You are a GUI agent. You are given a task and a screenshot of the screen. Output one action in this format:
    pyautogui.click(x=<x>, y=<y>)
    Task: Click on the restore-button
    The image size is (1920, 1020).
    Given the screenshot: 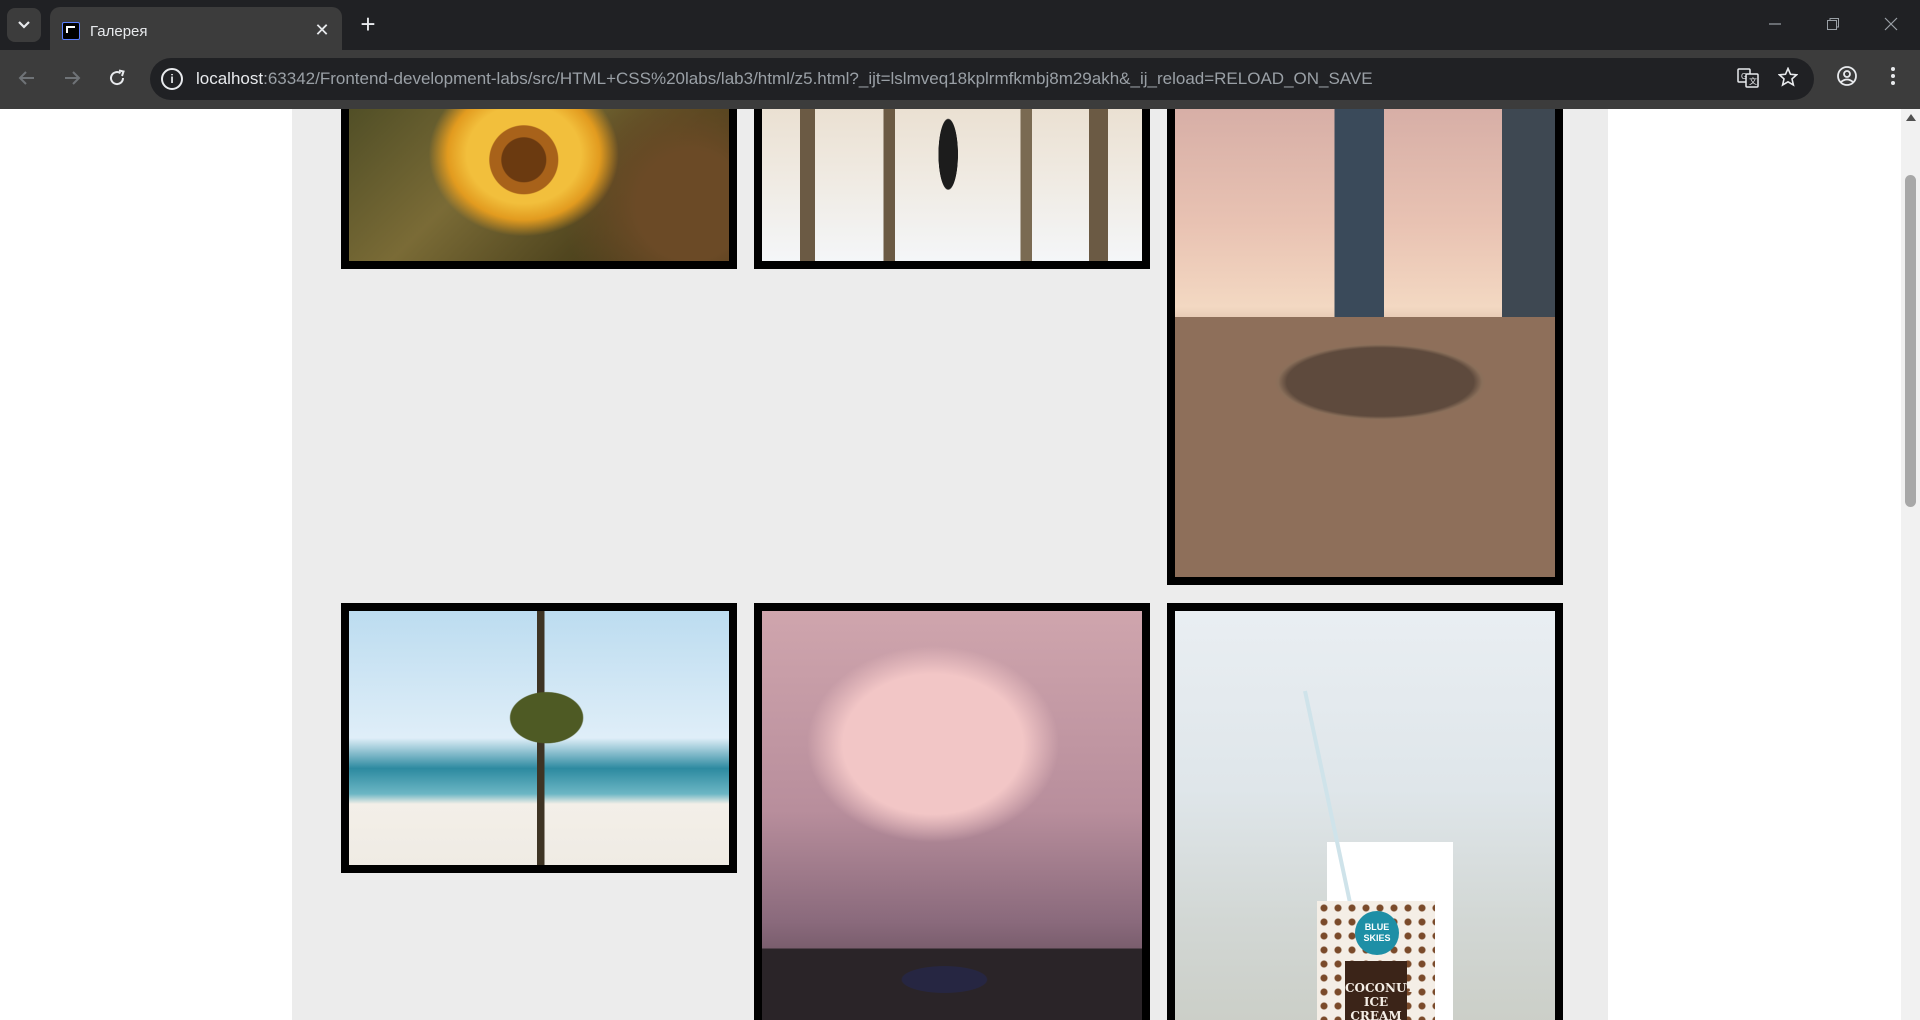 What is the action you would take?
    pyautogui.click(x=1833, y=25)
    